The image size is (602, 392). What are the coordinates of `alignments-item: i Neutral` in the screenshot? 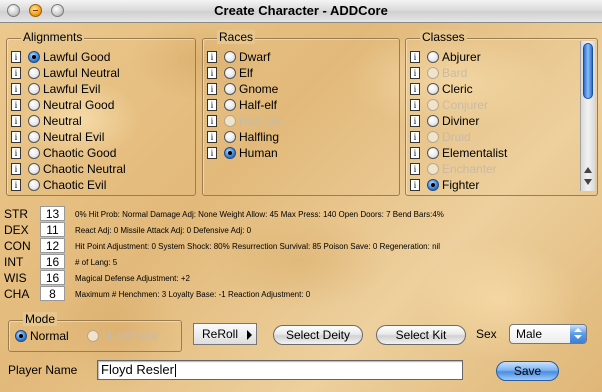 It's located at (46, 121).